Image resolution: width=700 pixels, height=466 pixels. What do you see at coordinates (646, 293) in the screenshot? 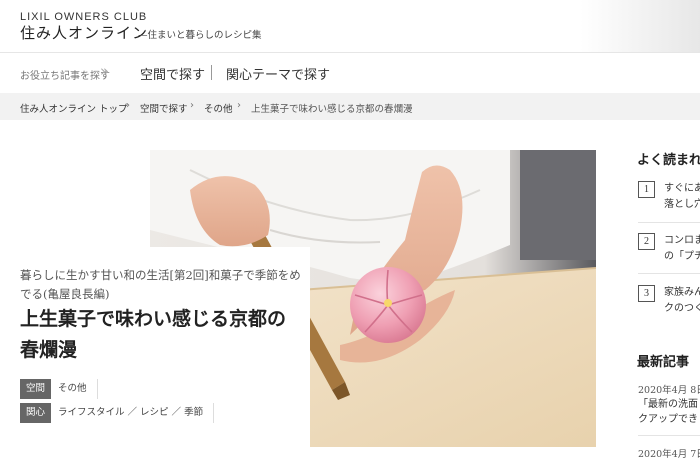
I see `rank-number: 3` at bounding box center [646, 293].